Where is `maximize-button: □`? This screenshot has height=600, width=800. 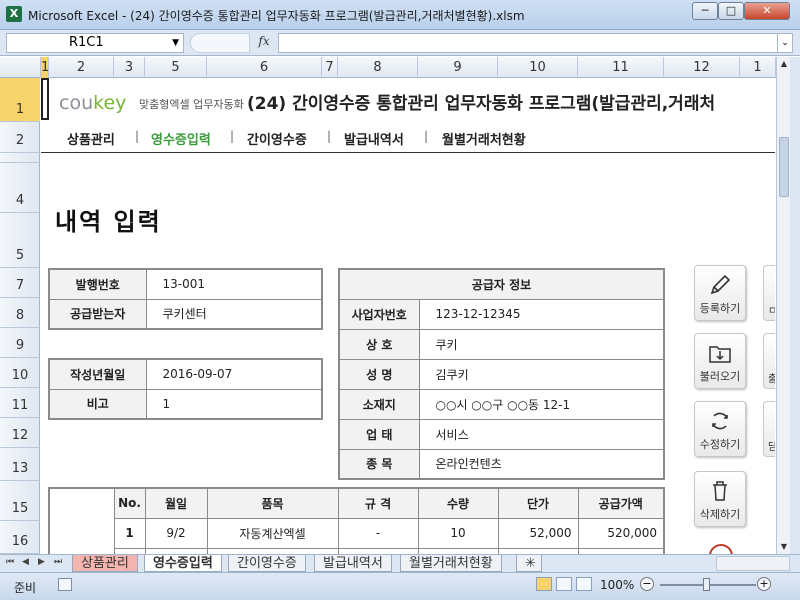 maximize-button: □ is located at coordinates (731, 11).